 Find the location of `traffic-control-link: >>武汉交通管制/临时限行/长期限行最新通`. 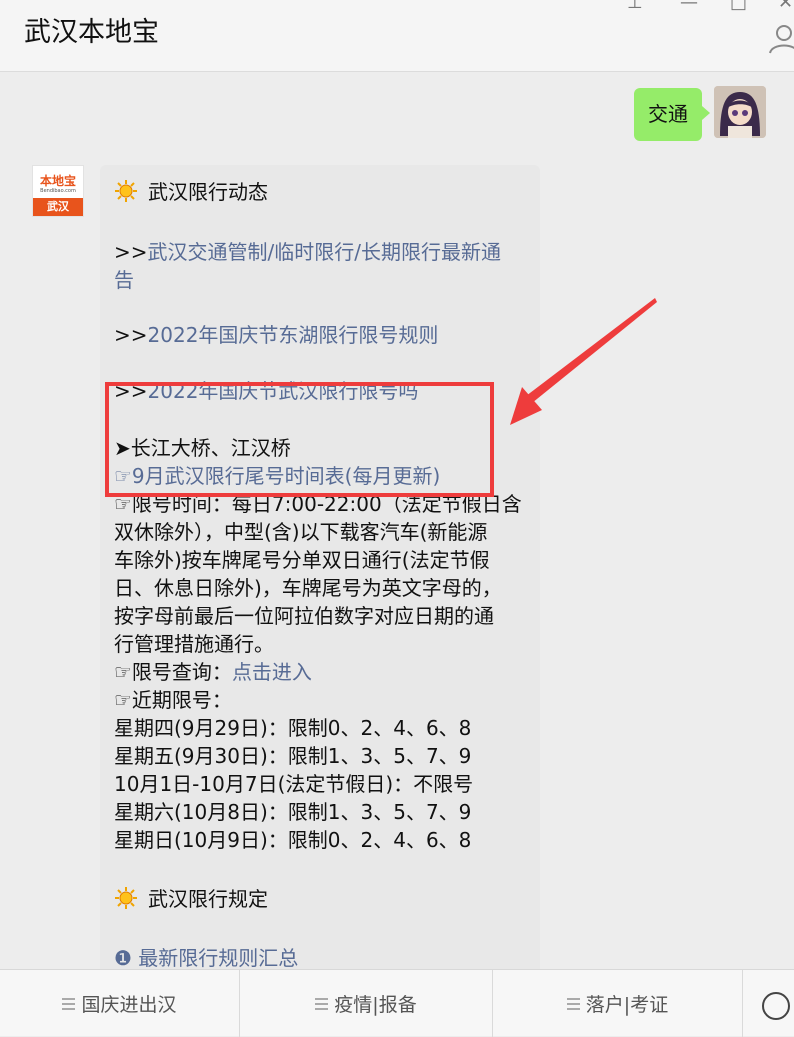

traffic-control-link: >>武汉交通管制/临时限行/长期限行最新通 is located at coordinates (307, 252).